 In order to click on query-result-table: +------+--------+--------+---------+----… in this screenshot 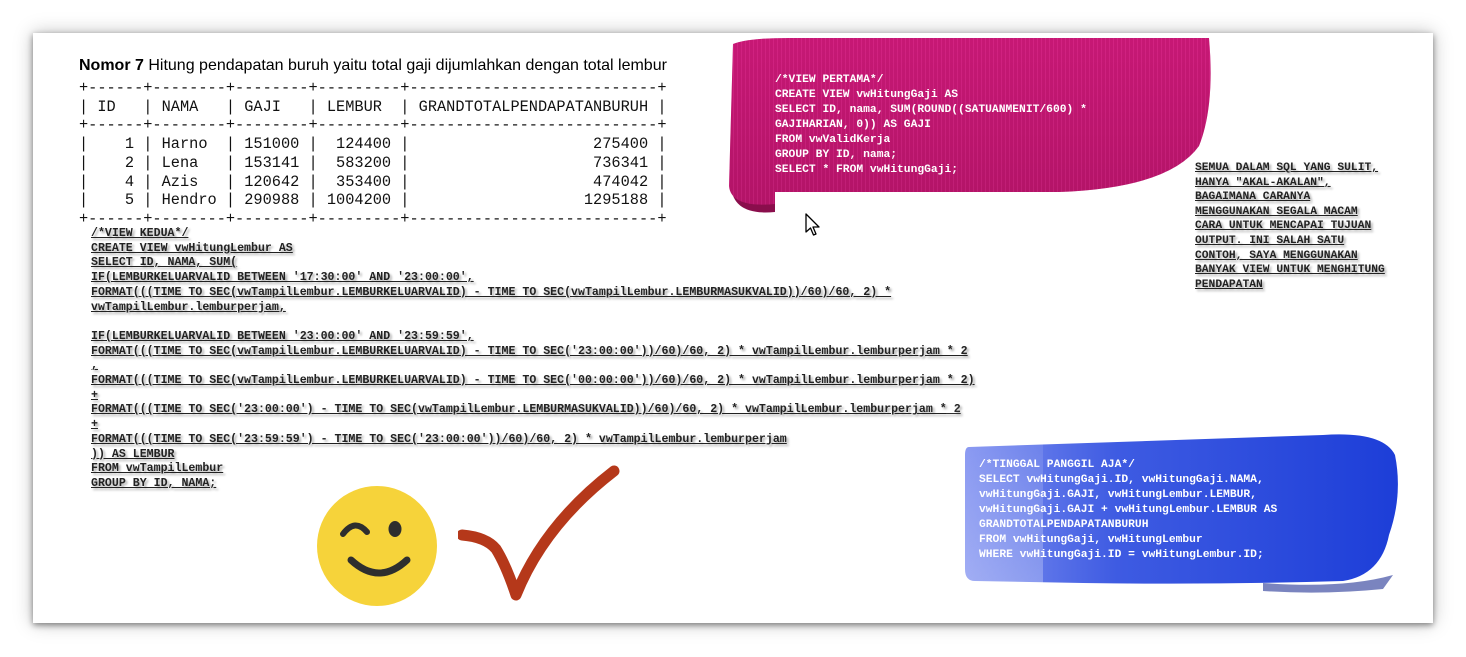, I will do `click(373, 153)`.